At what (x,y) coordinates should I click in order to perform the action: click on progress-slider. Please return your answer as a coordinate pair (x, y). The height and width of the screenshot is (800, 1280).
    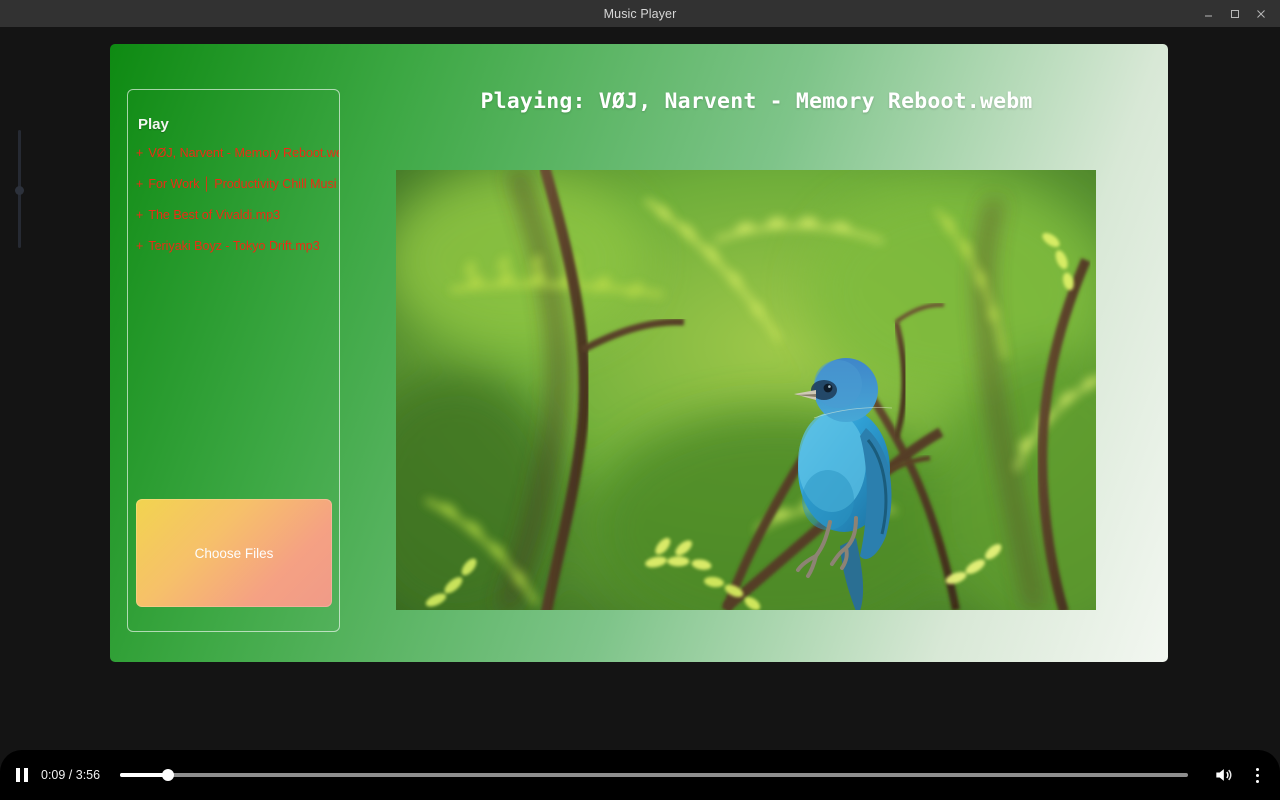
    Looking at the image, I should click on (654, 775).